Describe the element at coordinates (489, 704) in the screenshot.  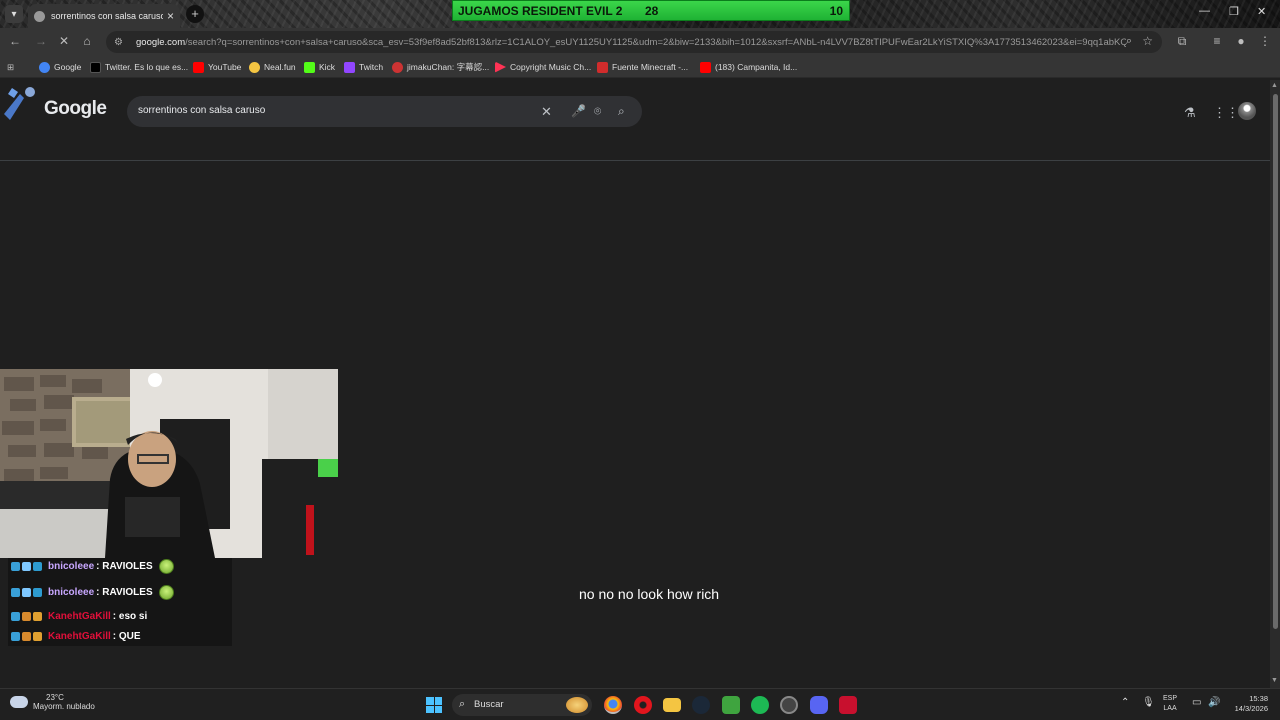
I see `taskbar-search-label: Buscar` at that location.